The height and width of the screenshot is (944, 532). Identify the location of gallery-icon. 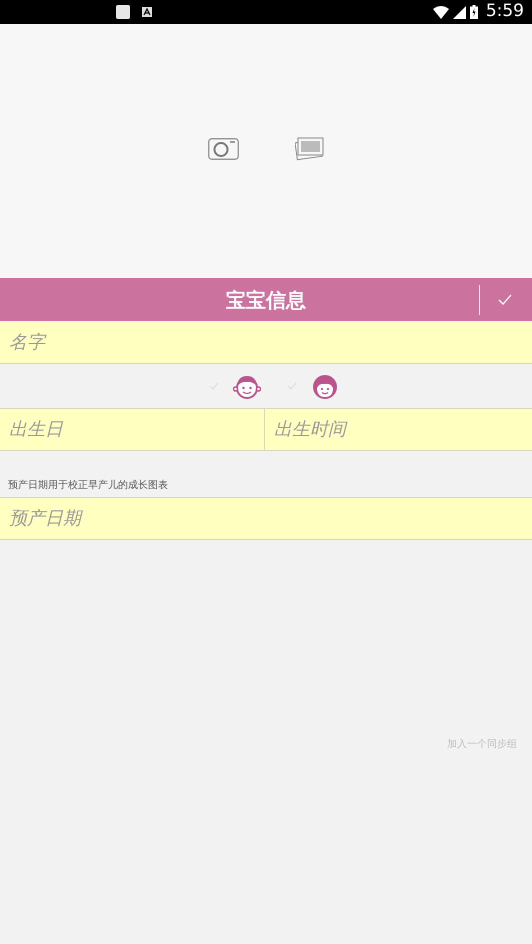
(309, 149).